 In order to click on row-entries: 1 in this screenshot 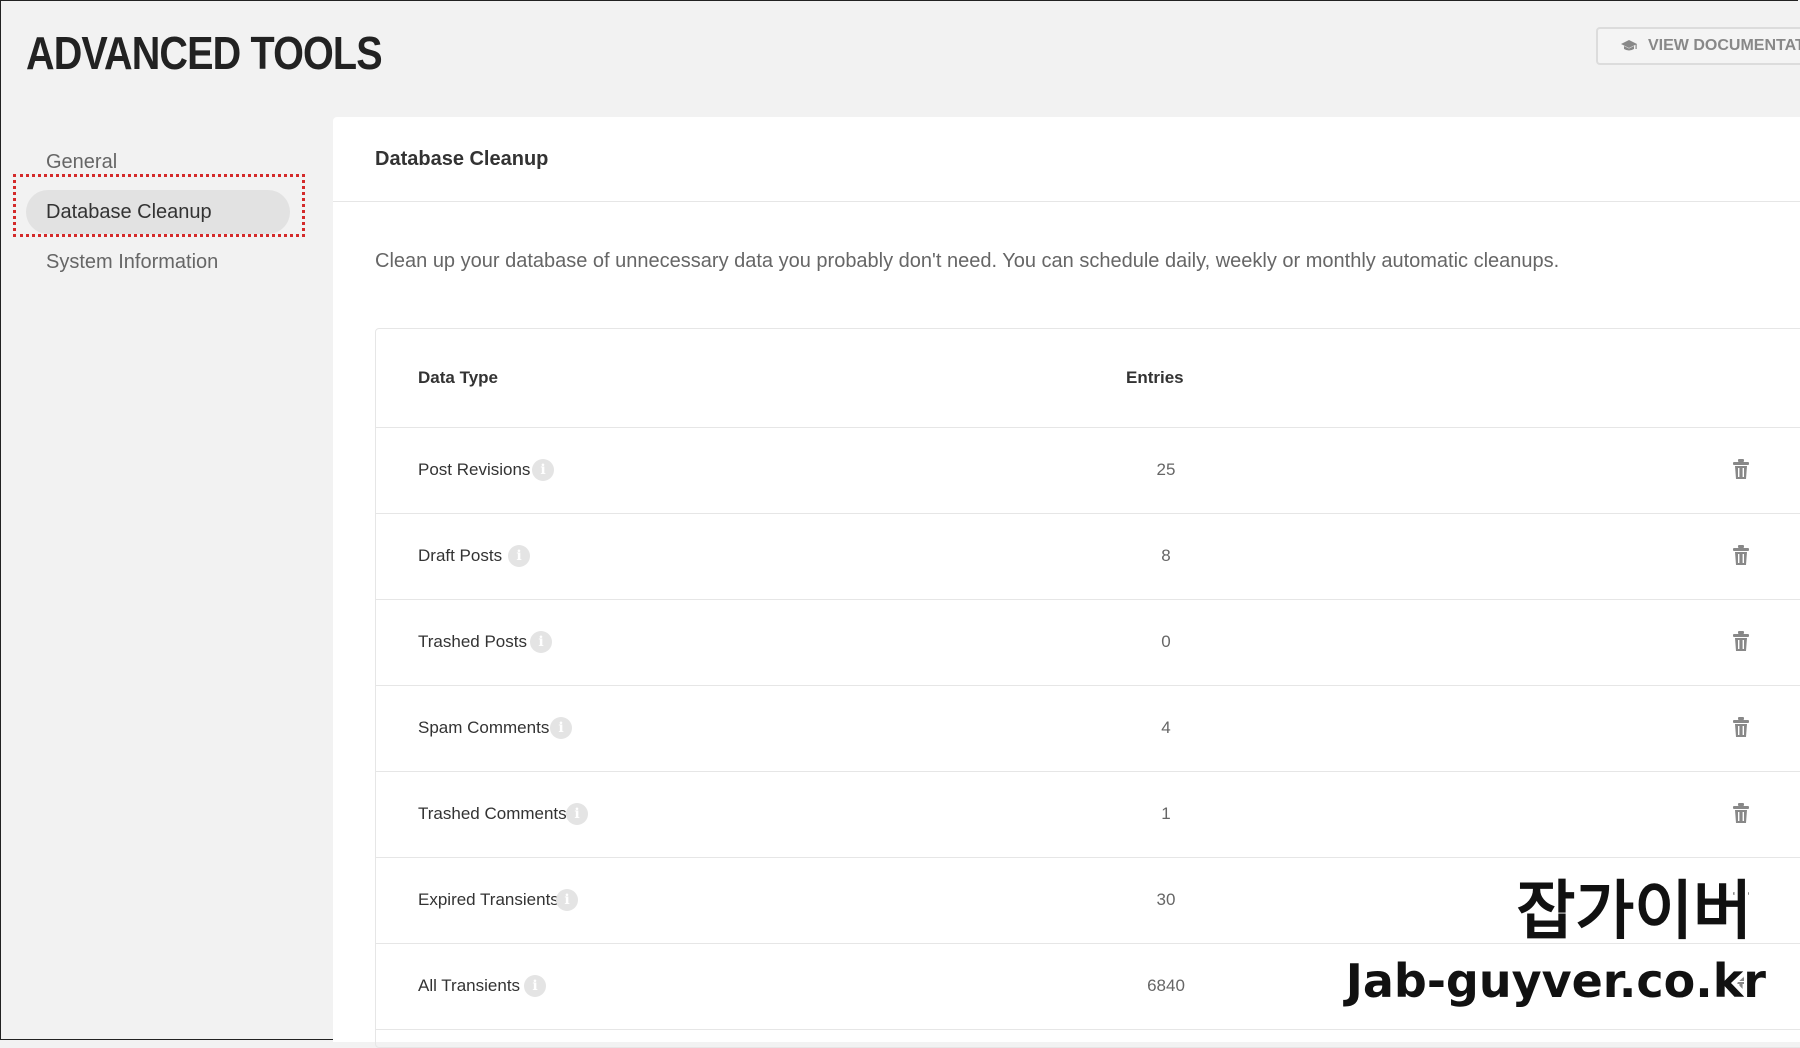, I will do `click(1166, 813)`.